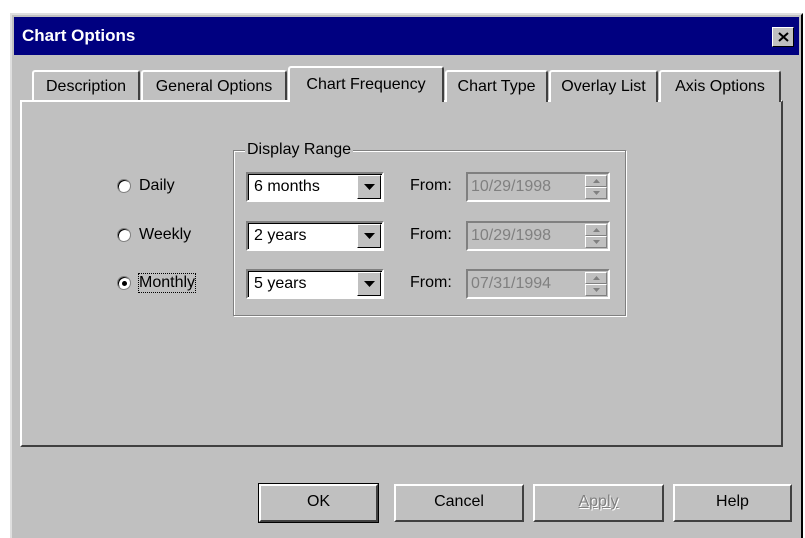 The height and width of the screenshot is (538, 805). I want to click on tab-label: Axis Options, so click(720, 86).